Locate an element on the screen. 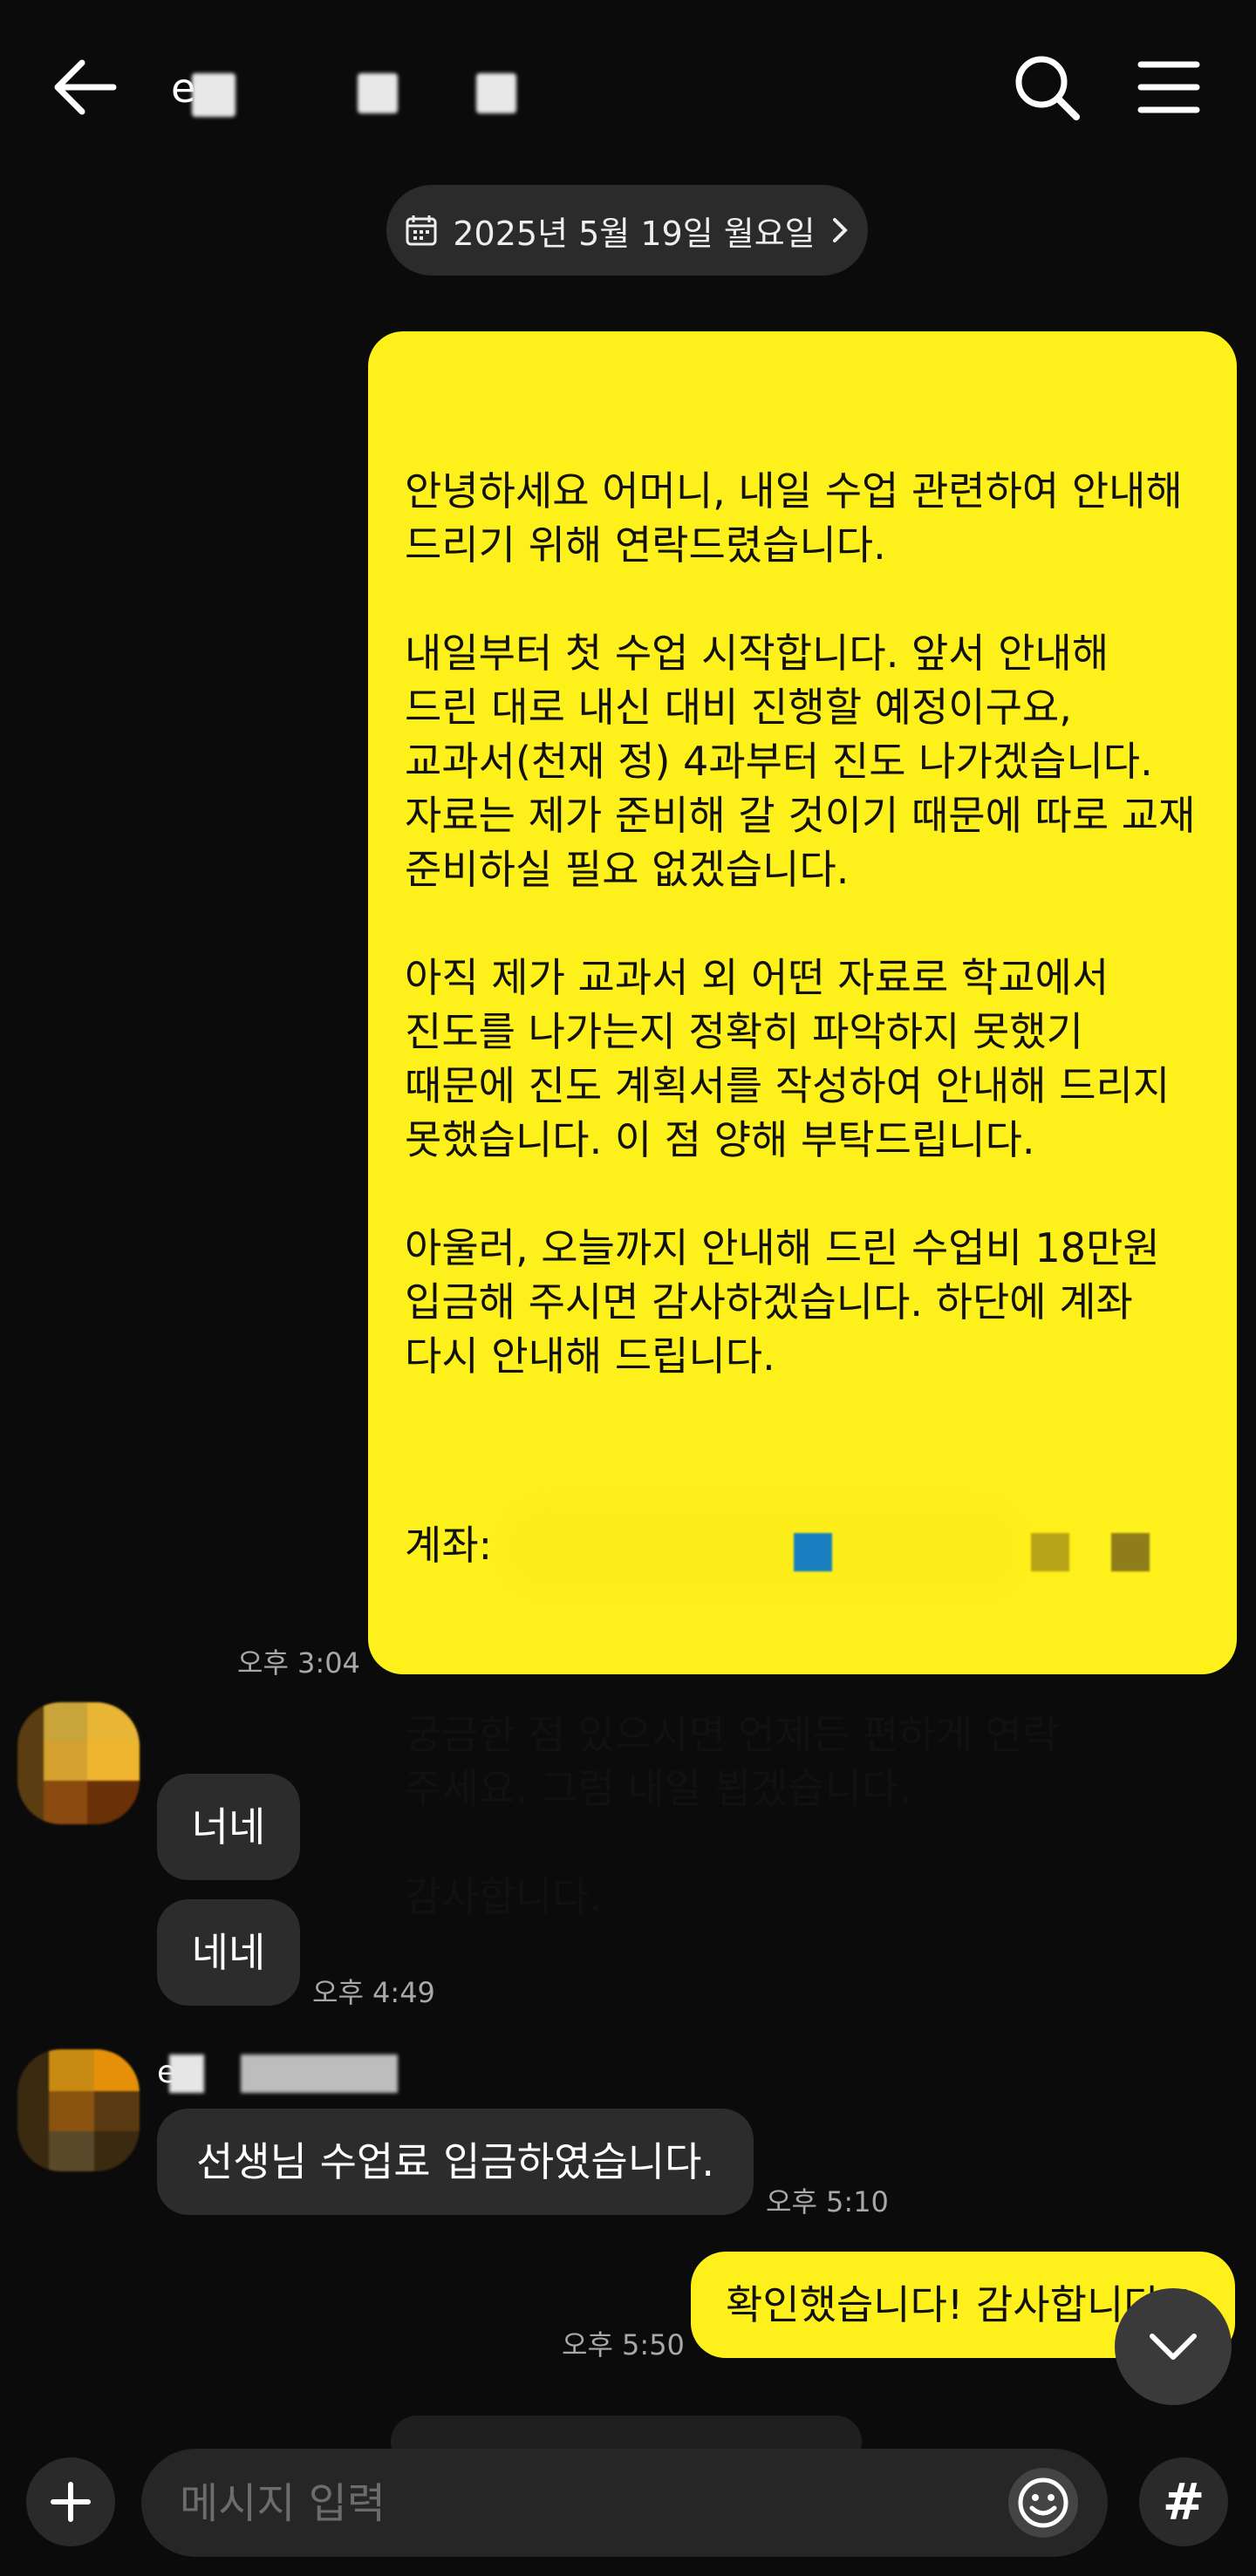  arrow-left-icon is located at coordinates (85, 87).